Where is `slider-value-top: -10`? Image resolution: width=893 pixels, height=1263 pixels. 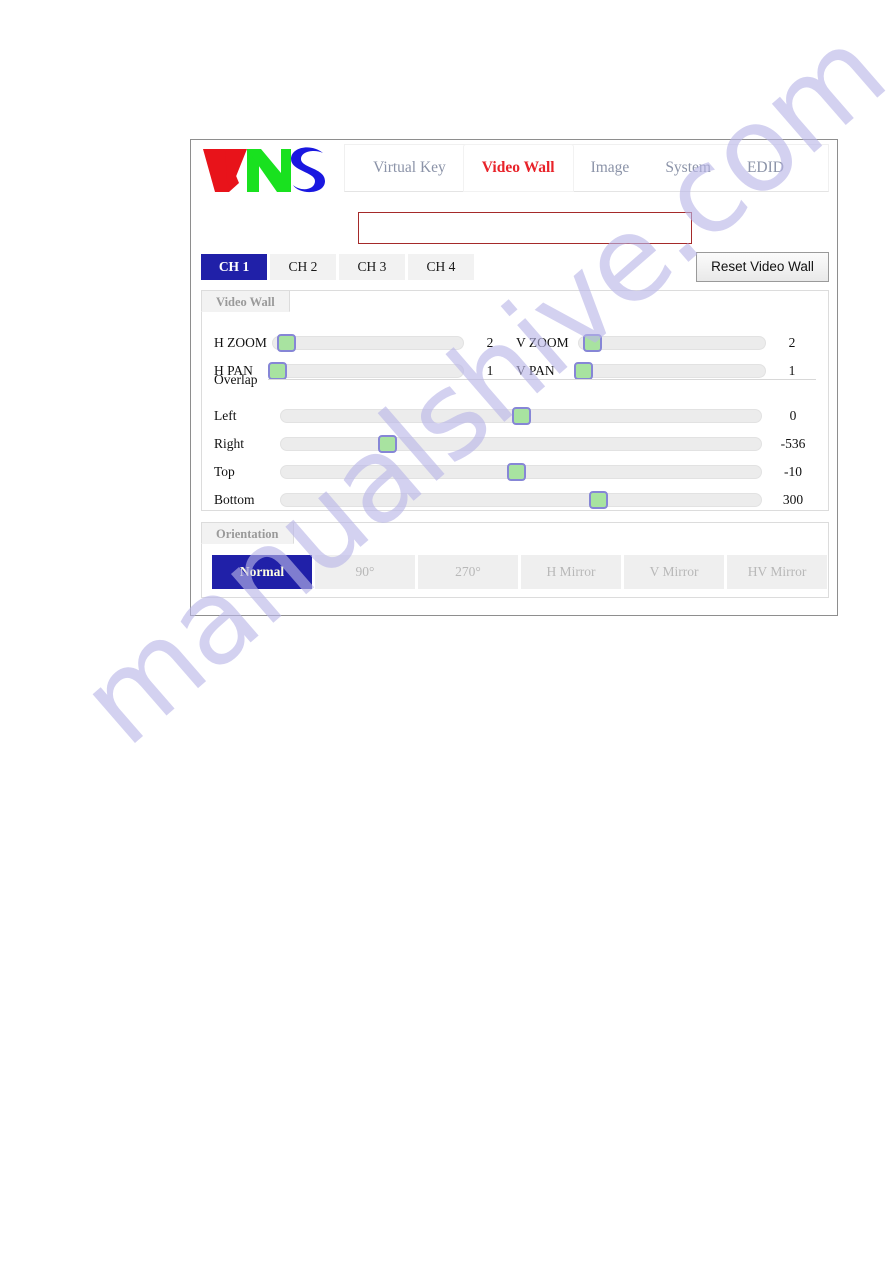
slider-value-top: -10 is located at coordinates (793, 471).